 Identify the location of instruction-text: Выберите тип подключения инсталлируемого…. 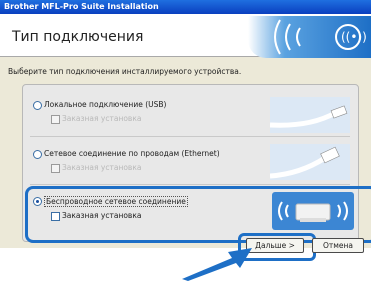
(125, 71).